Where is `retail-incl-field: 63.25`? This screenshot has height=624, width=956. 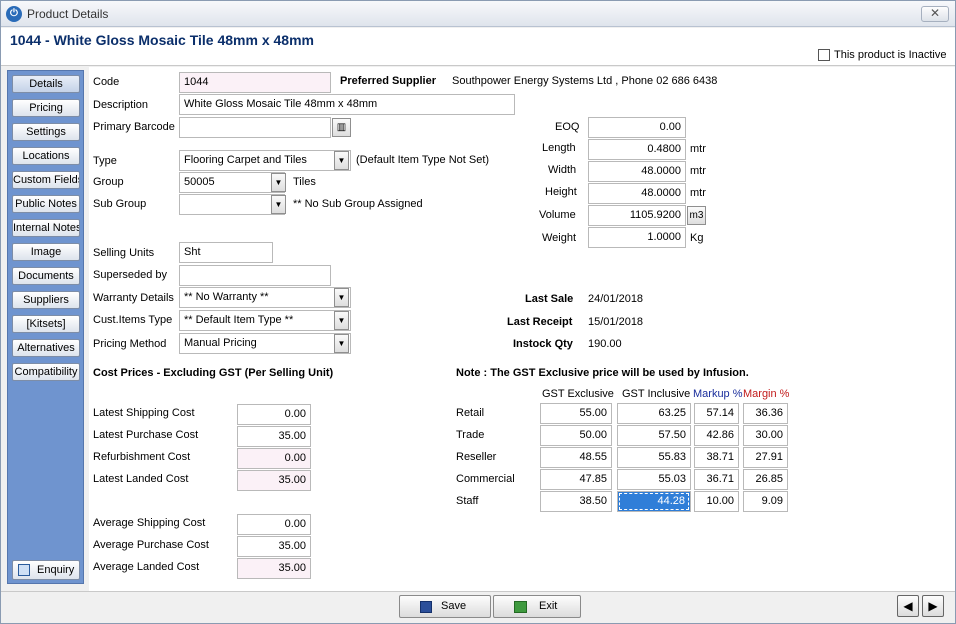 retail-incl-field: 63.25 is located at coordinates (654, 413).